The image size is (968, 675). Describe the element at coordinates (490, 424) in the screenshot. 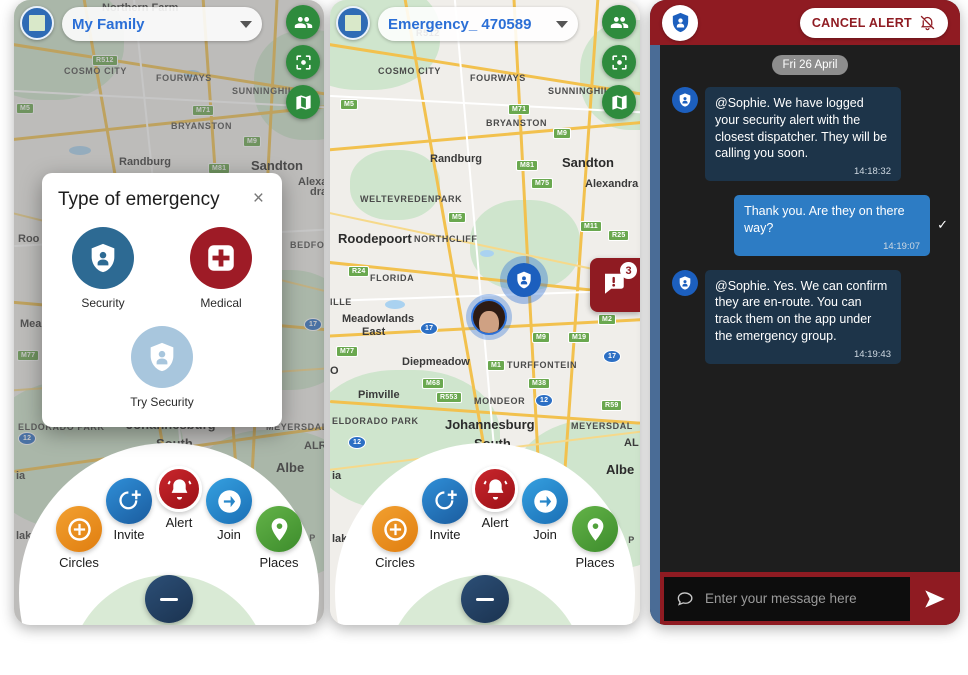

I see `map-label: Johannesburg` at that location.